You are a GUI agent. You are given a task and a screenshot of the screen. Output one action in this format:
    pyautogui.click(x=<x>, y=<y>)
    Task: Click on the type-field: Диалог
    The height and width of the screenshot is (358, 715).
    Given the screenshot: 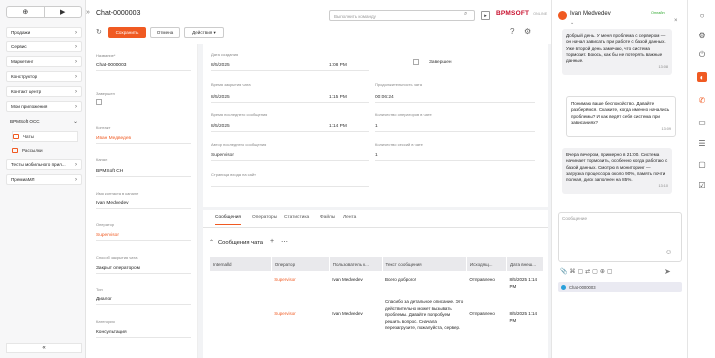 What is the action you would take?
    pyautogui.click(x=143, y=301)
    